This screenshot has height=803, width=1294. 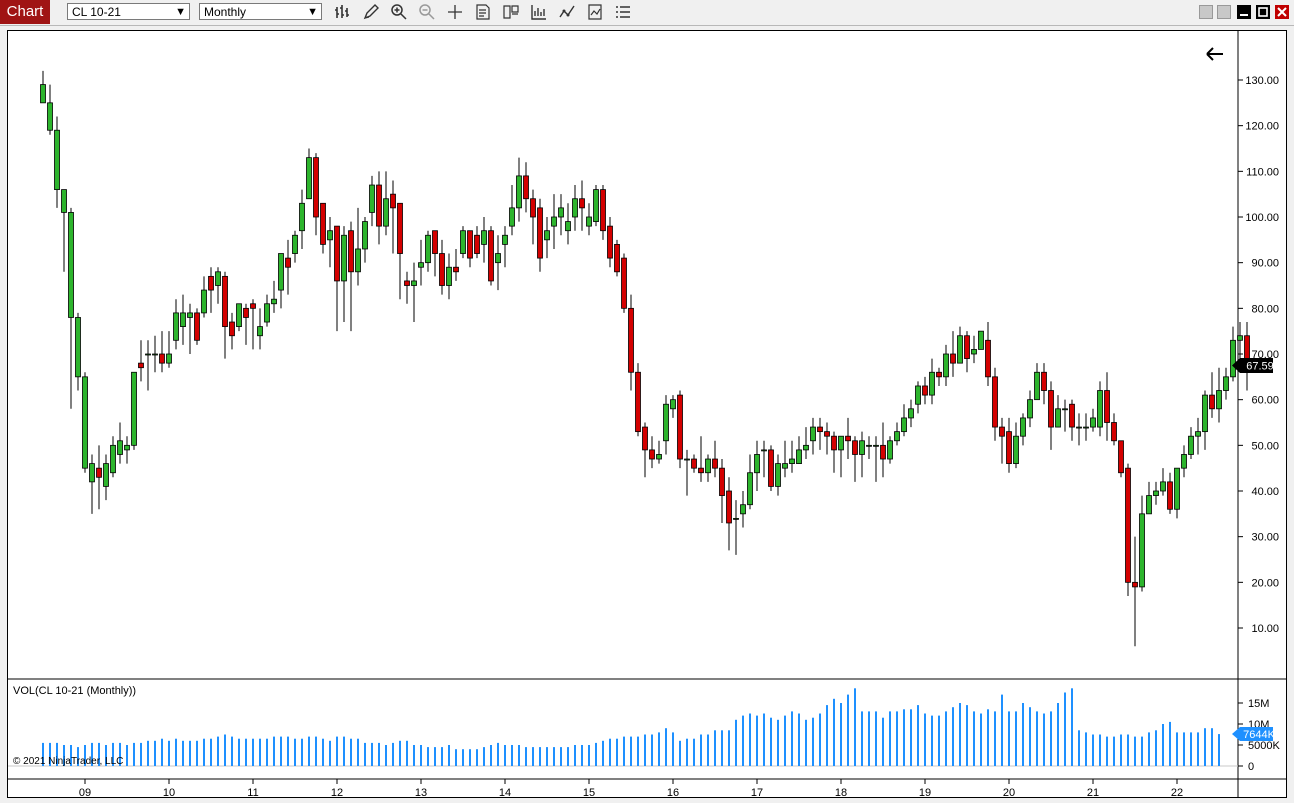 What do you see at coordinates (505, 792) in the screenshot?
I see `time-tick-label: 14` at bounding box center [505, 792].